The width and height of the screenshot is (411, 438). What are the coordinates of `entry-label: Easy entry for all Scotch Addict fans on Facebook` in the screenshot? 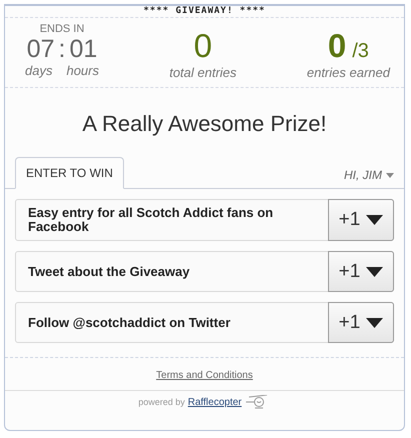 It's located at (150, 220).